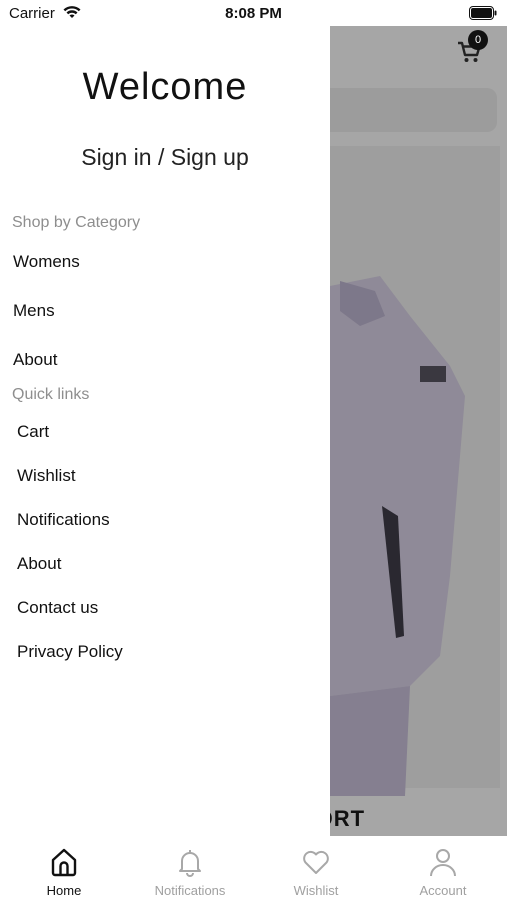 This screenshot has width=507, height=900. Describe the element at coordinates (64, 890) in the screenshot. I see `tab-home-label: Home` at that location.